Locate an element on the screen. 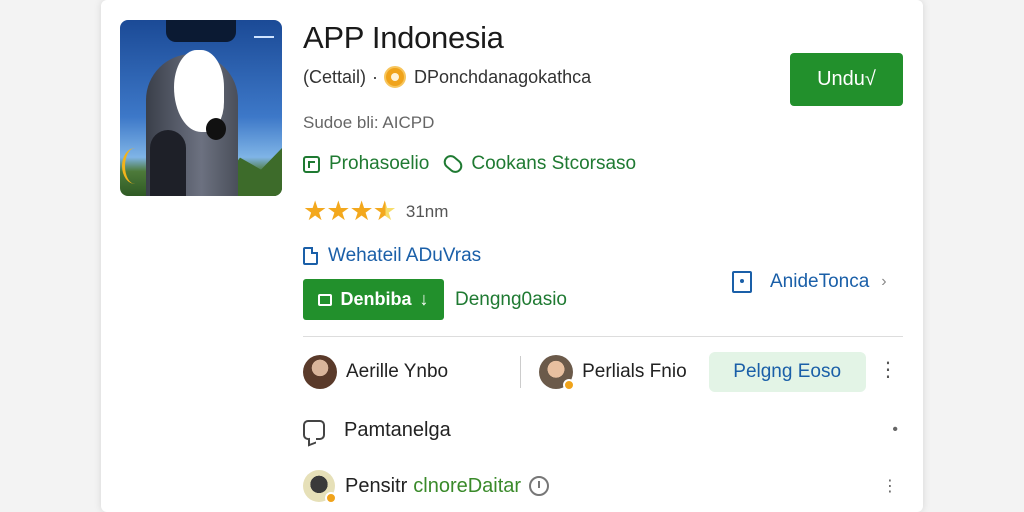 The image size is (1024, 512). app-title: APP Indonesia is located at coordinates (403, 37).